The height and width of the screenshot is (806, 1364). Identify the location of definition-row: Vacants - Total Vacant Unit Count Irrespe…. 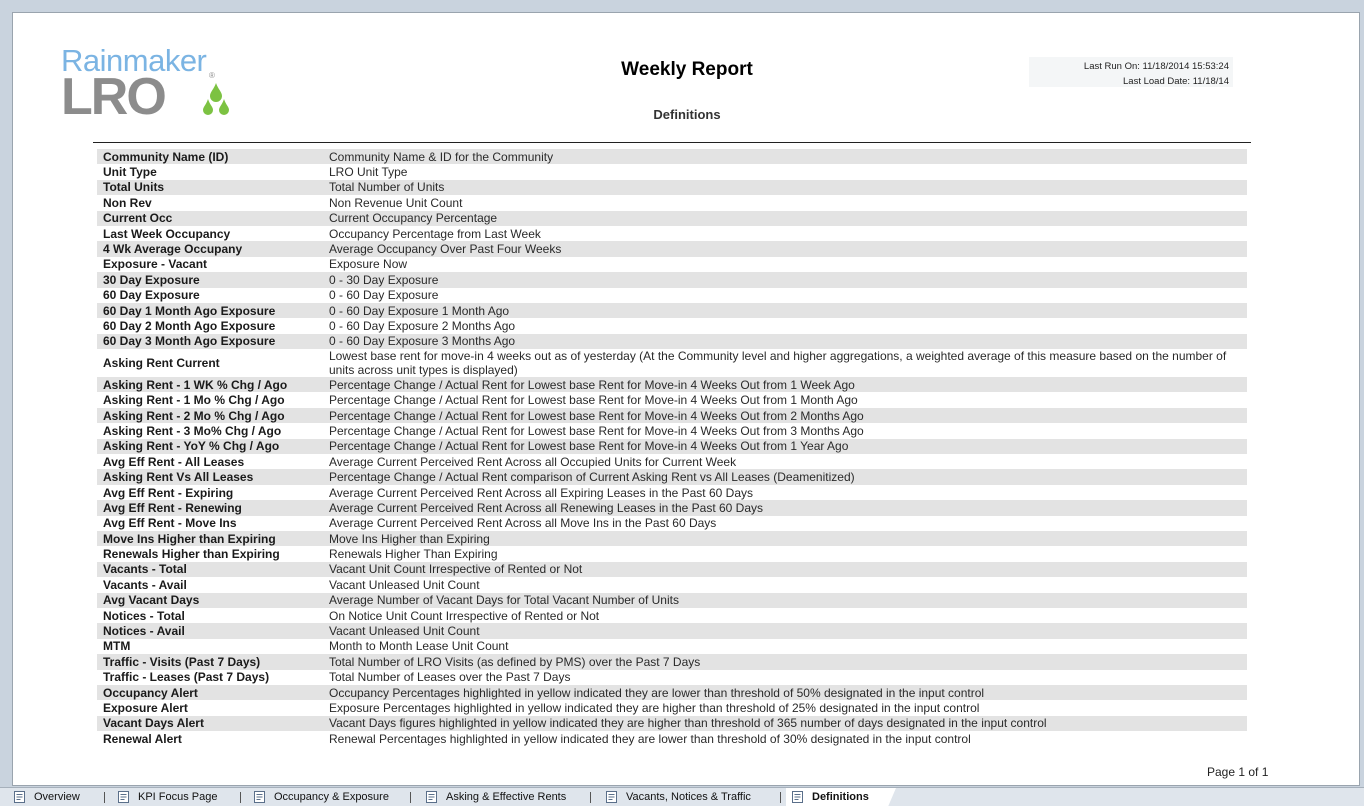
(672, 569).